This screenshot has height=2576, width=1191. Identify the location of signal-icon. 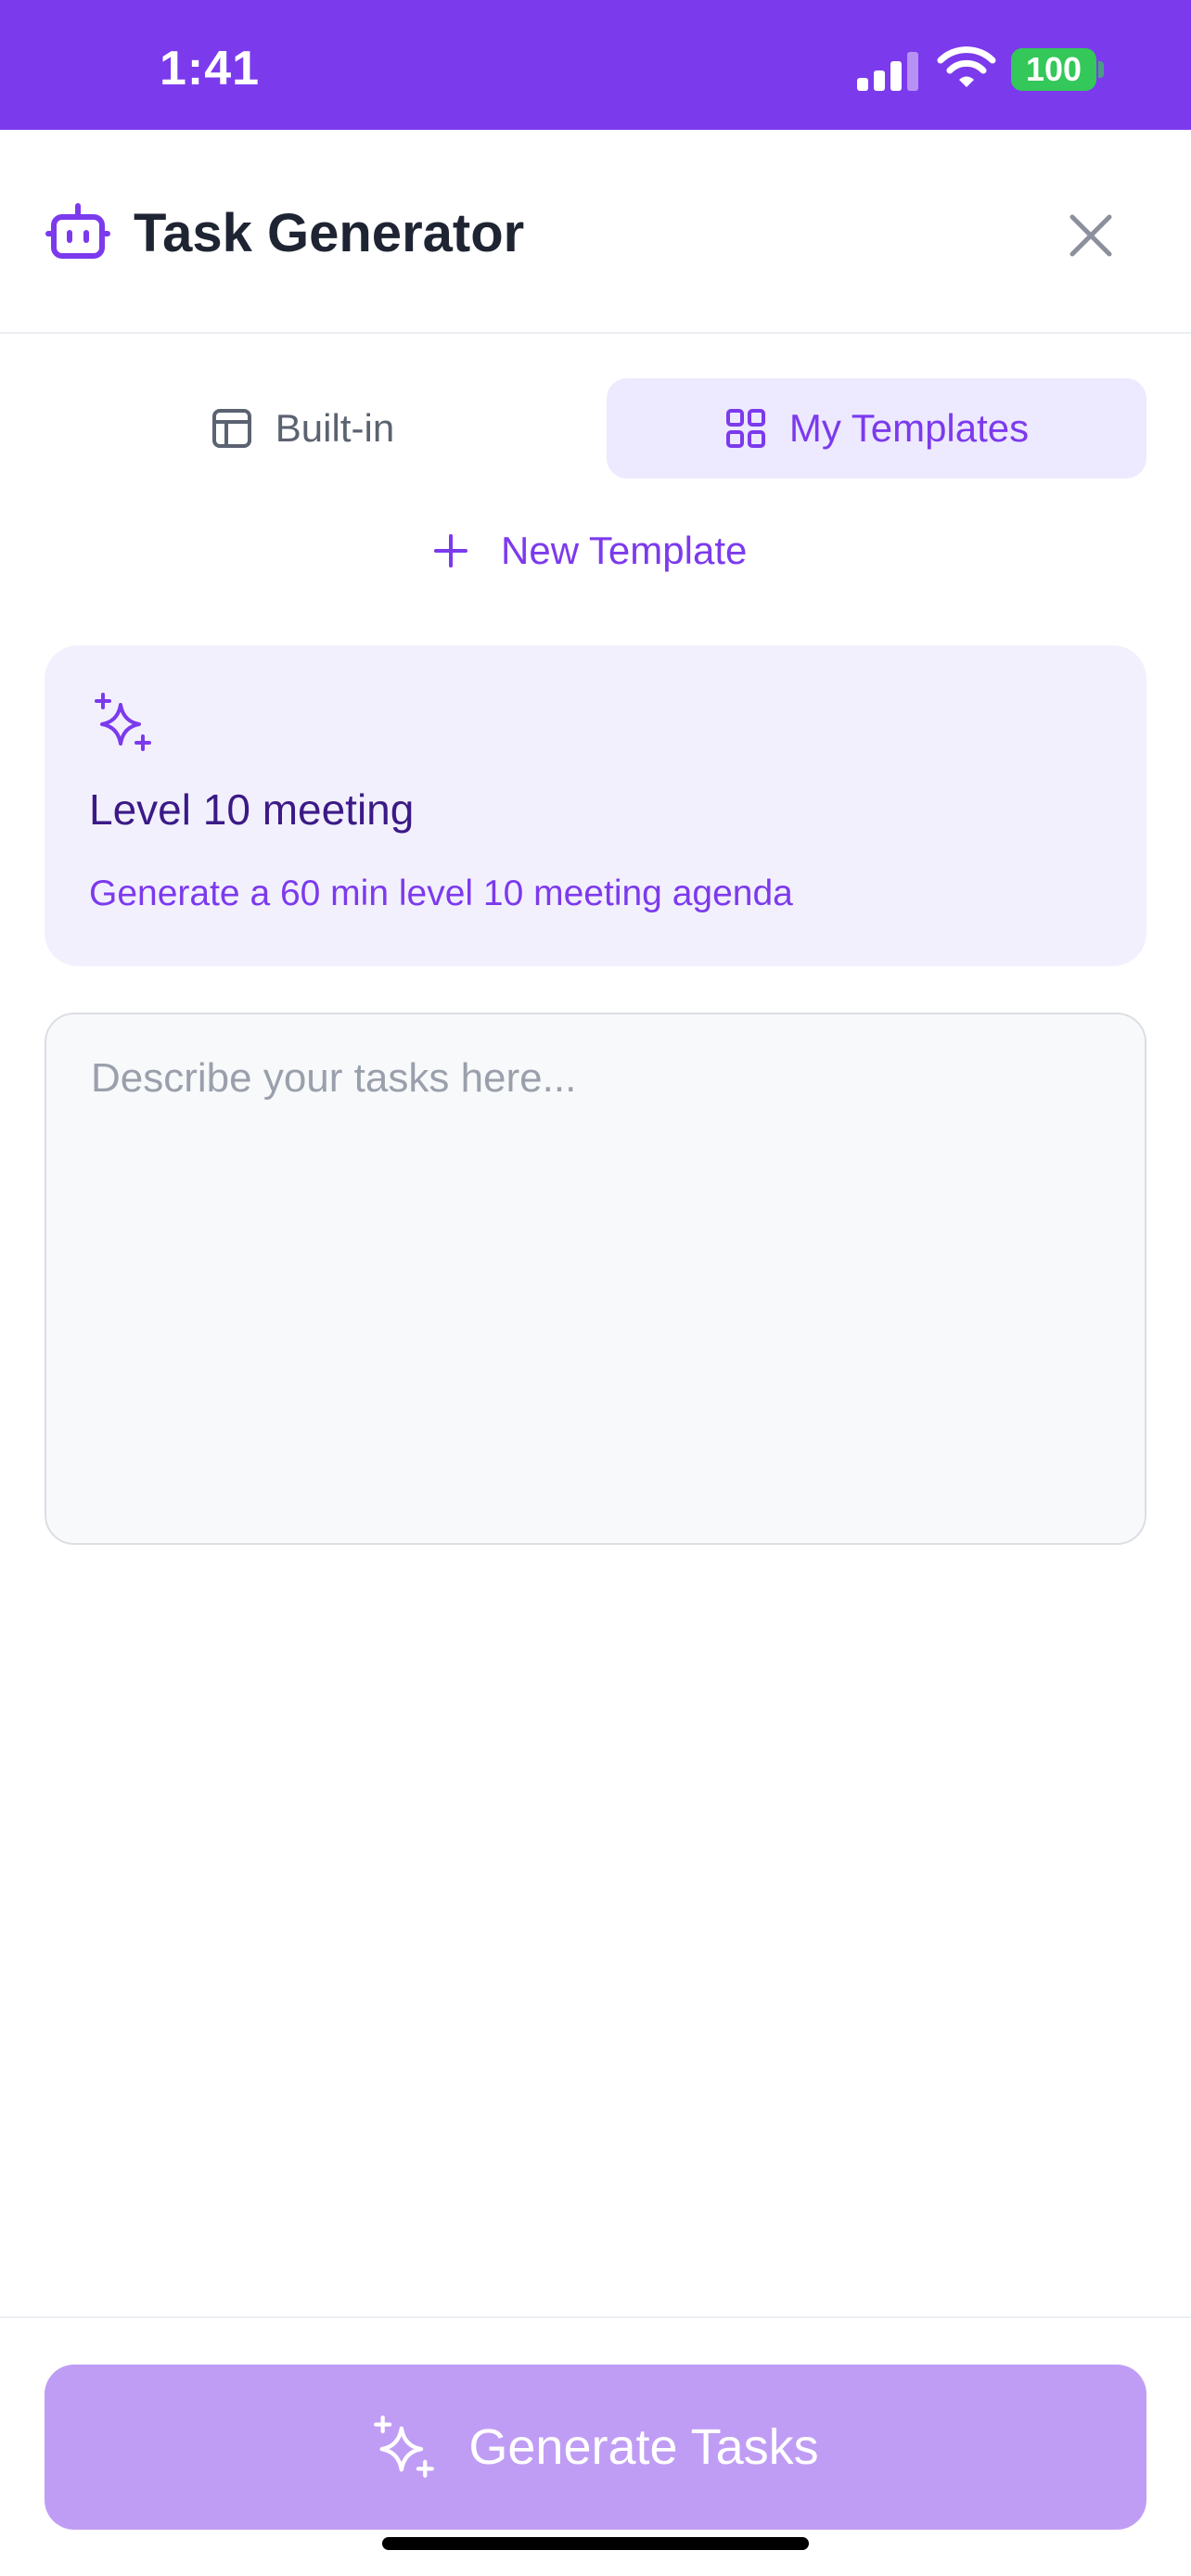
(887, 71).